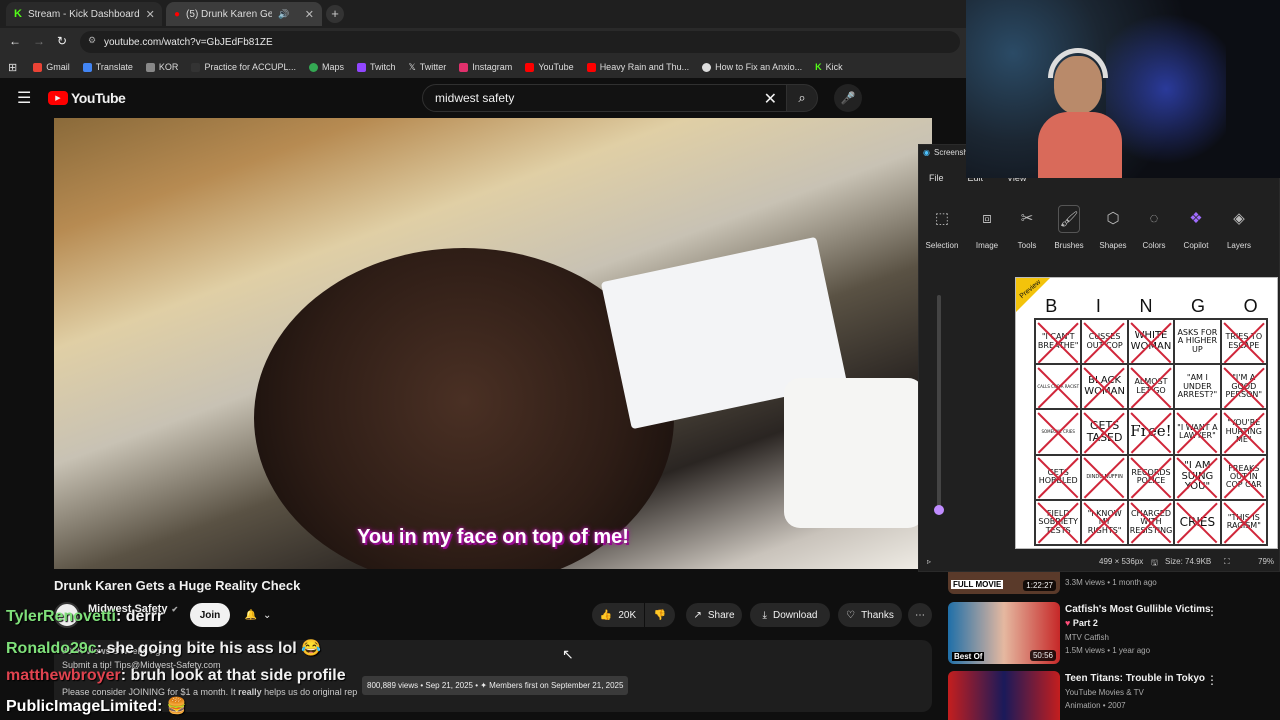 This screenshot has width=1280, height=720. What do you see at coordinates (1113, 227) in the screenshot?
I see `tool-shapes: ⬡ Shapes` at bounding box center [1113, 227].